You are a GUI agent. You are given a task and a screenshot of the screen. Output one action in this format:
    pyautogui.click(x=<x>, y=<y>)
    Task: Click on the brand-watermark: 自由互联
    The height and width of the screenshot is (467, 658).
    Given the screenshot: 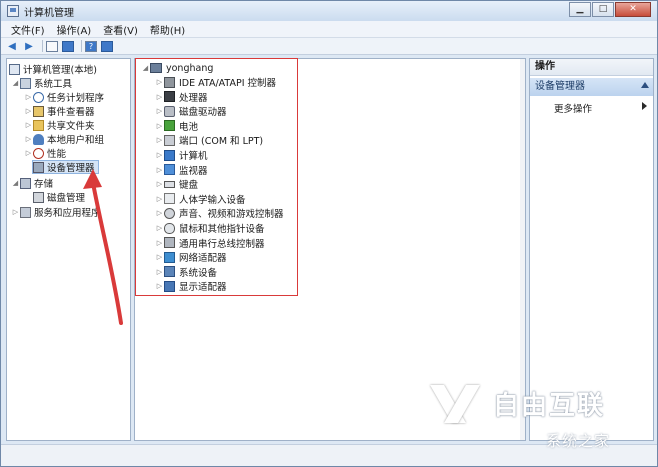 What is the action you would take?
    pyautogui.click(x=518, y=403)
    